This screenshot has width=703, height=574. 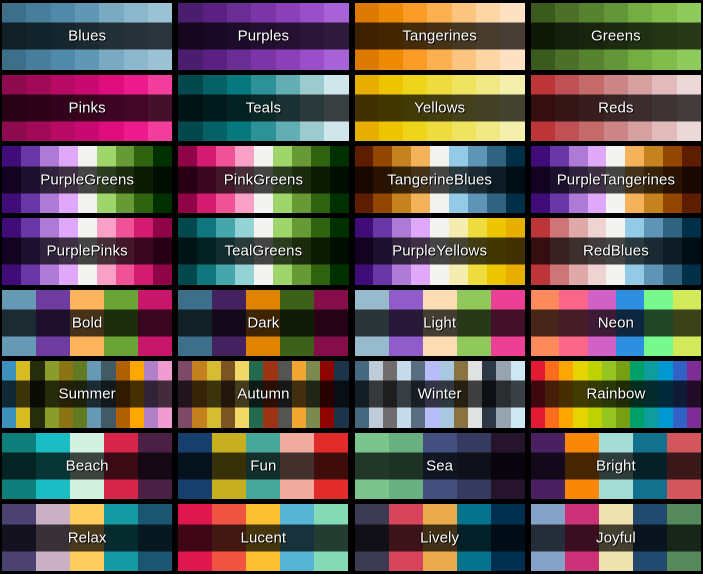 I want to click on palette-cell: Bold, so click(x=87, y=323).